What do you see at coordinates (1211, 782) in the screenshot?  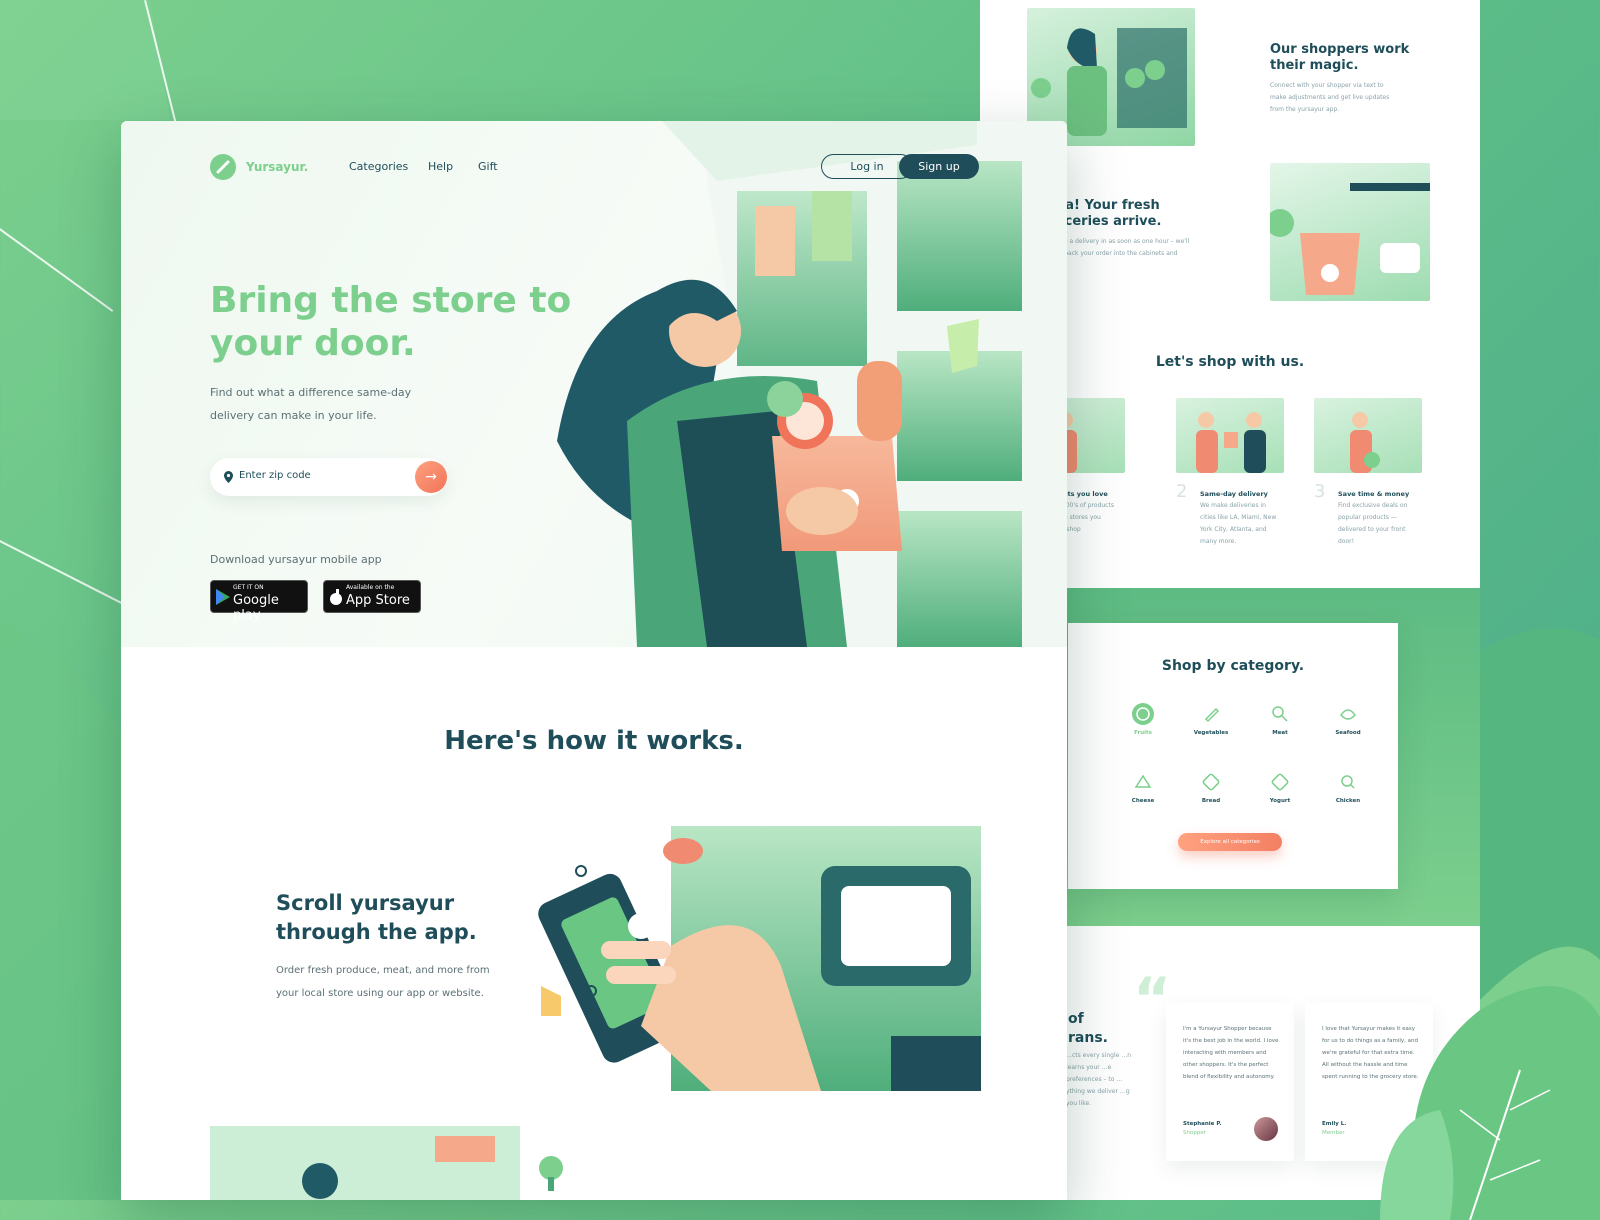 I see `bread-icon` at bounding box center [1211, 782].